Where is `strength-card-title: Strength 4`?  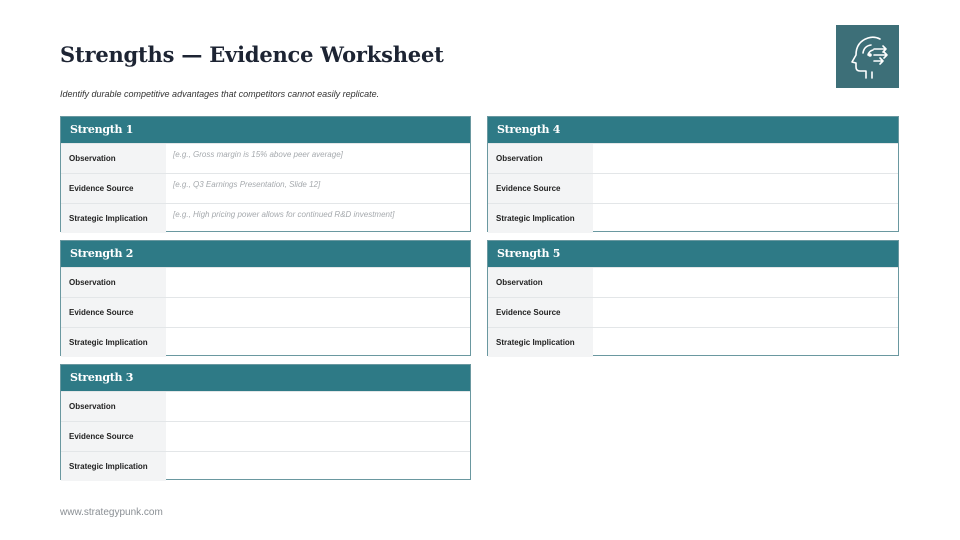
strength-card-title: Strength 4 is located at coordinates (693, 130).